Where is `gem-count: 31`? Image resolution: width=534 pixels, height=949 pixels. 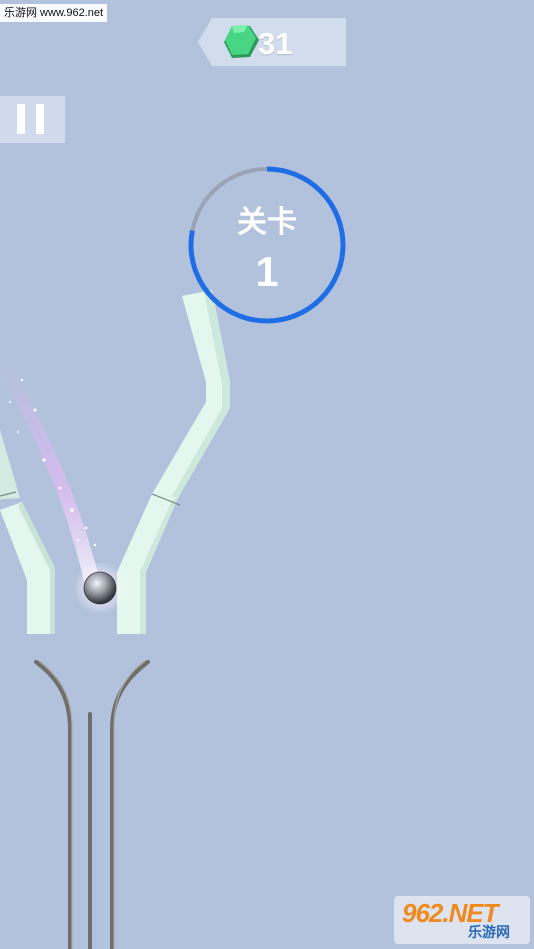
gem-count: 31 is located at coordinates (275, 43).